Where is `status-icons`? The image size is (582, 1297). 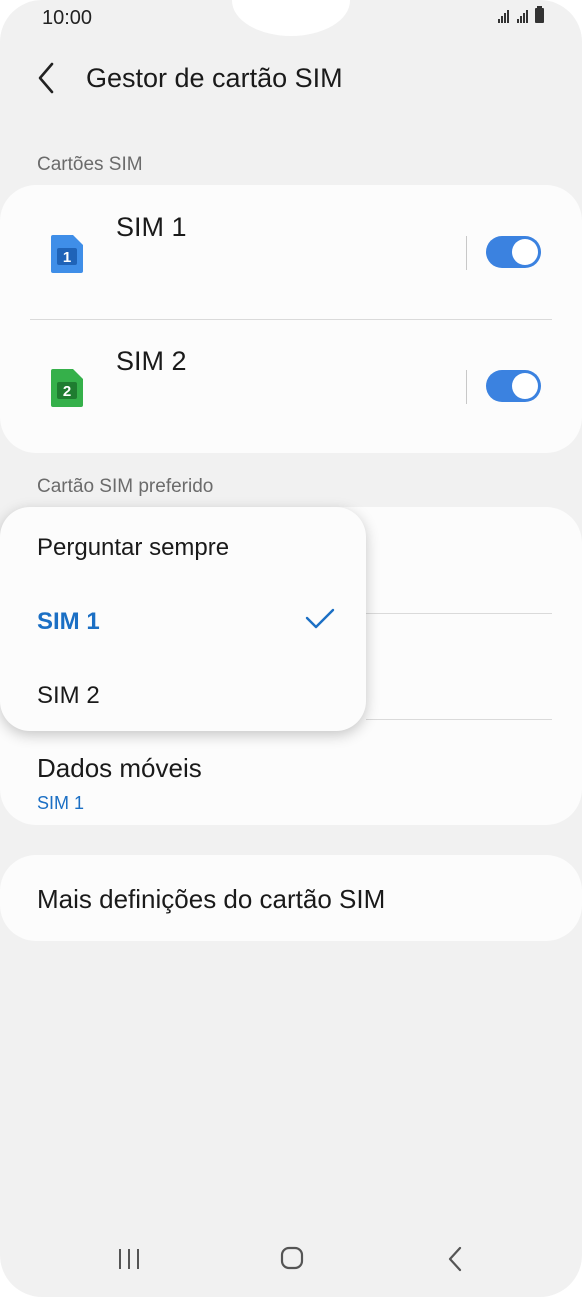 status-icons is located at coordinates (521, 14).